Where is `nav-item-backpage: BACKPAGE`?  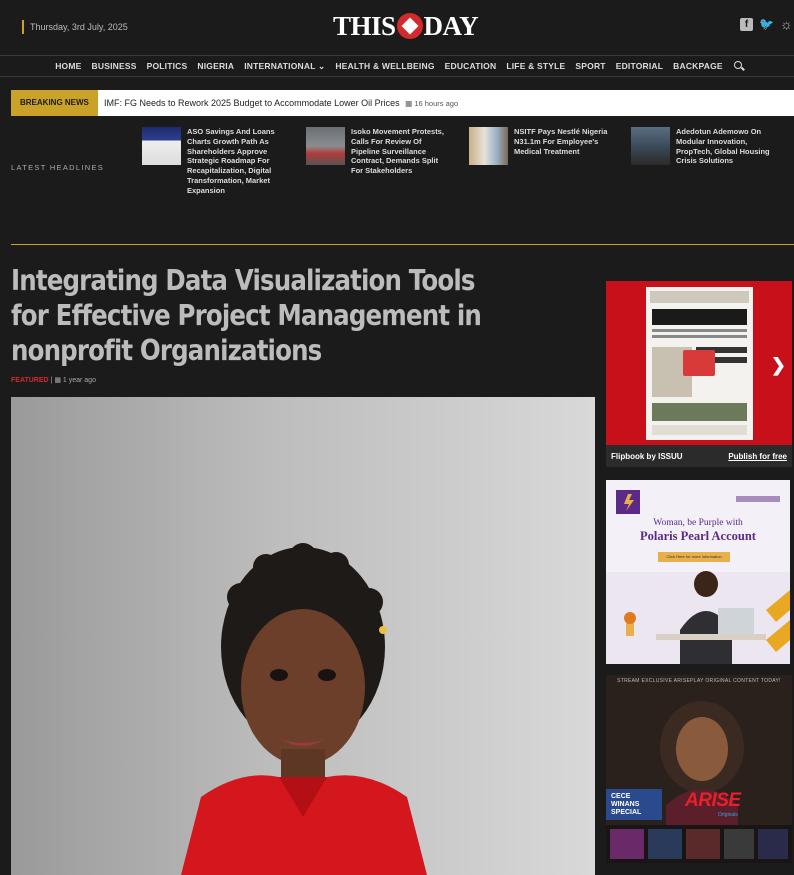 nav-item-backpage: BACKPAGE is located at coordinates (698, 66).